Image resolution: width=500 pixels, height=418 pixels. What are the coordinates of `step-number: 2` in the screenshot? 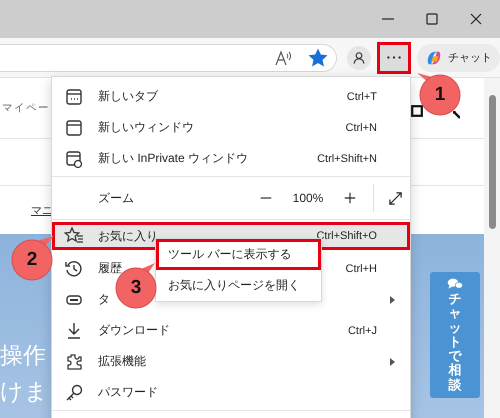 It's located at (32, 260).